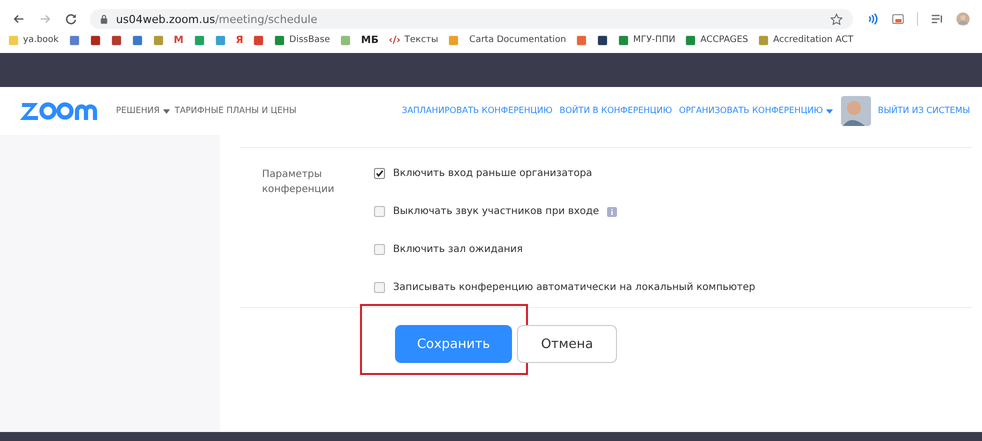 This screenshot has height=441, width=982. What do you see at coordinates (179, 40) in the screenshot?
I see `bookmark-item: M` at bounding box center [179, 40].